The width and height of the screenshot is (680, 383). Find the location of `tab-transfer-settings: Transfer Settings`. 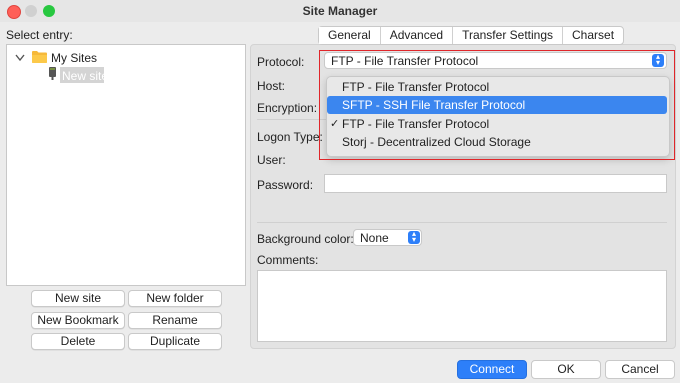

tab-transfer-settings: Transfer Settings is located at coordinates (507, 35).